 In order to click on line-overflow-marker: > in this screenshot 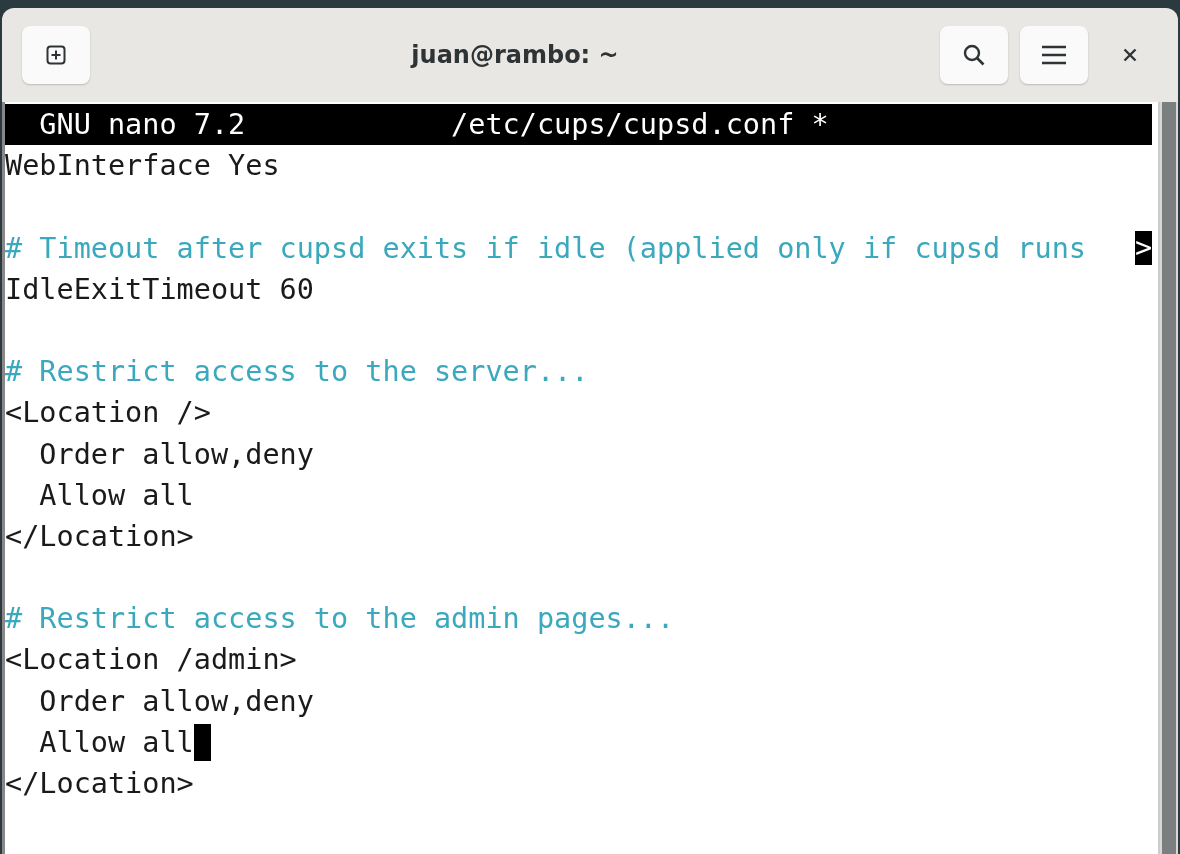, I will do `click(1143, 248)`.